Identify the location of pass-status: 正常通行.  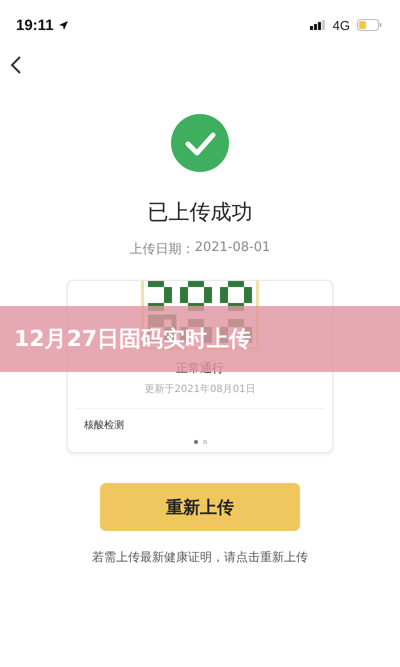
(200, 368).